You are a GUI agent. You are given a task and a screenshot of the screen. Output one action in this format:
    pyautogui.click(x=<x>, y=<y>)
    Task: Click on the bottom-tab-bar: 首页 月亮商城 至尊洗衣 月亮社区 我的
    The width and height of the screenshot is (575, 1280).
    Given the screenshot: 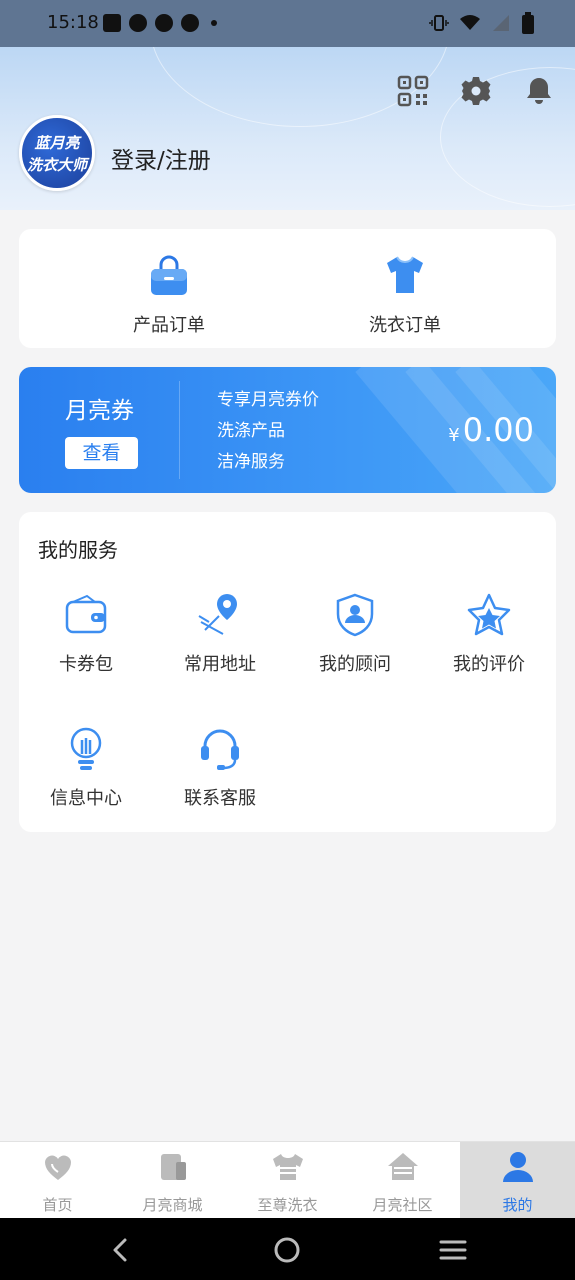 What is the action you would take?
    pyautogui.click(x=287, y=1180)
    